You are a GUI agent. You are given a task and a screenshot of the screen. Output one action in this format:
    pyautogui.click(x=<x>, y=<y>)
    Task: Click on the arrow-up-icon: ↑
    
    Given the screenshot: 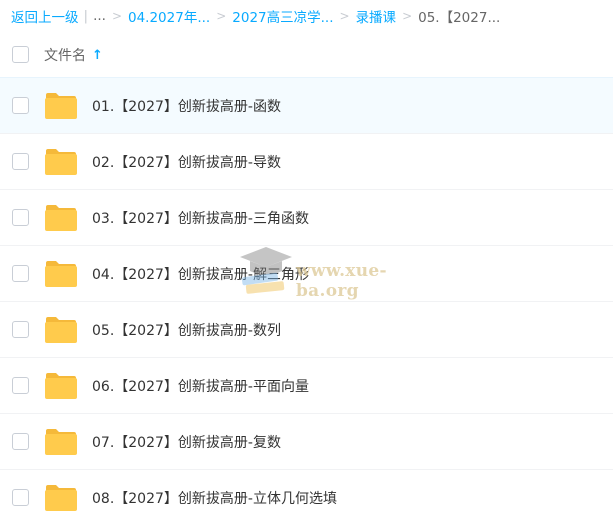 What is the action you would take?
    pyautogui.click(x=97, y=55)
    